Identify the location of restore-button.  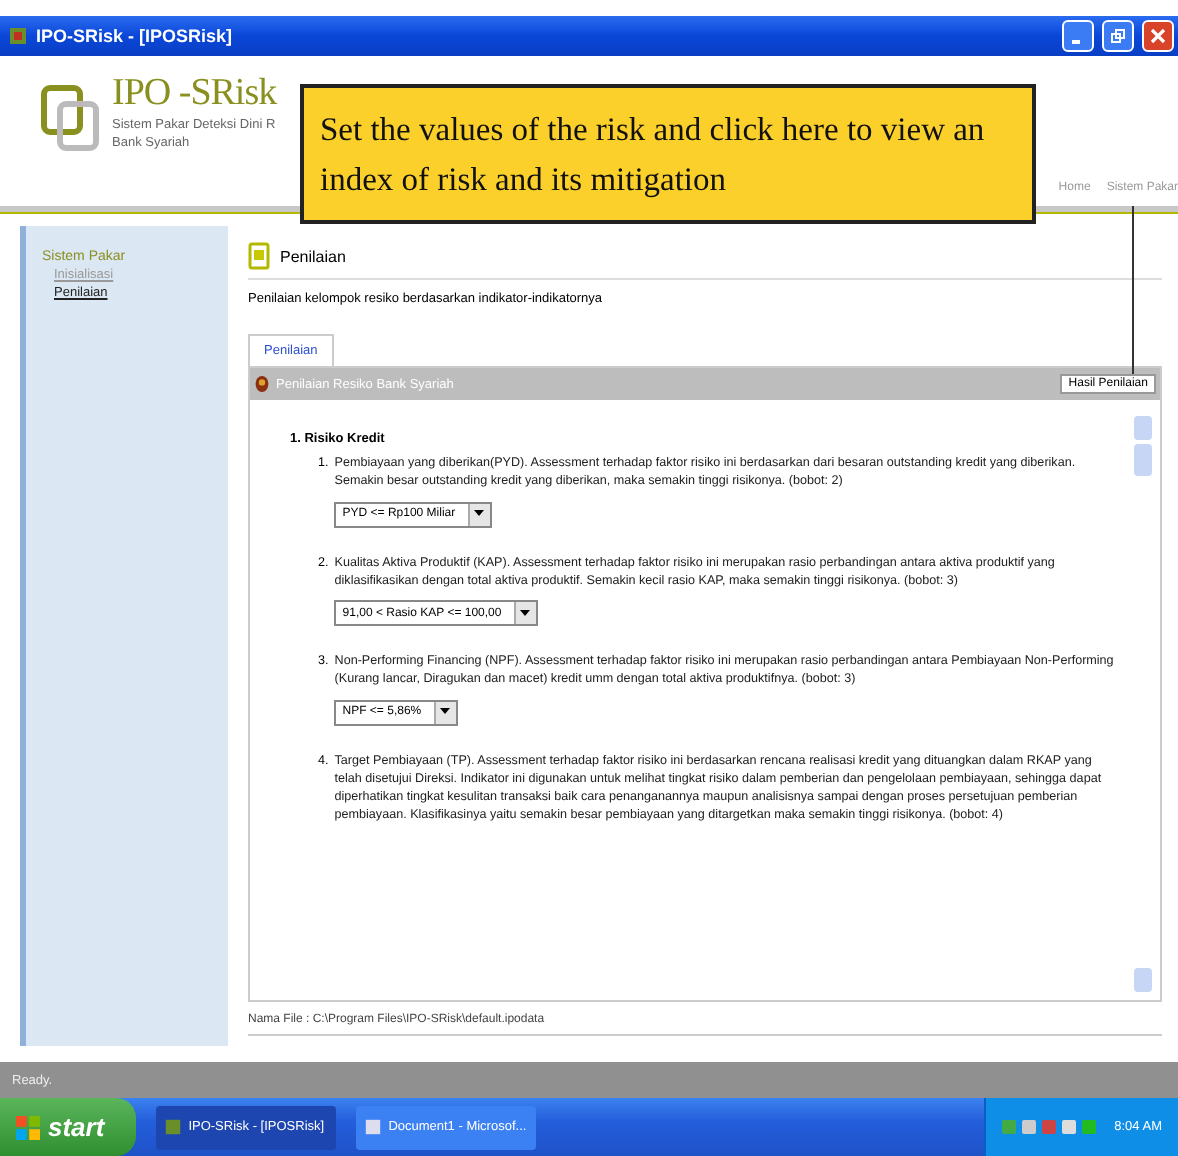
(1118, 36).